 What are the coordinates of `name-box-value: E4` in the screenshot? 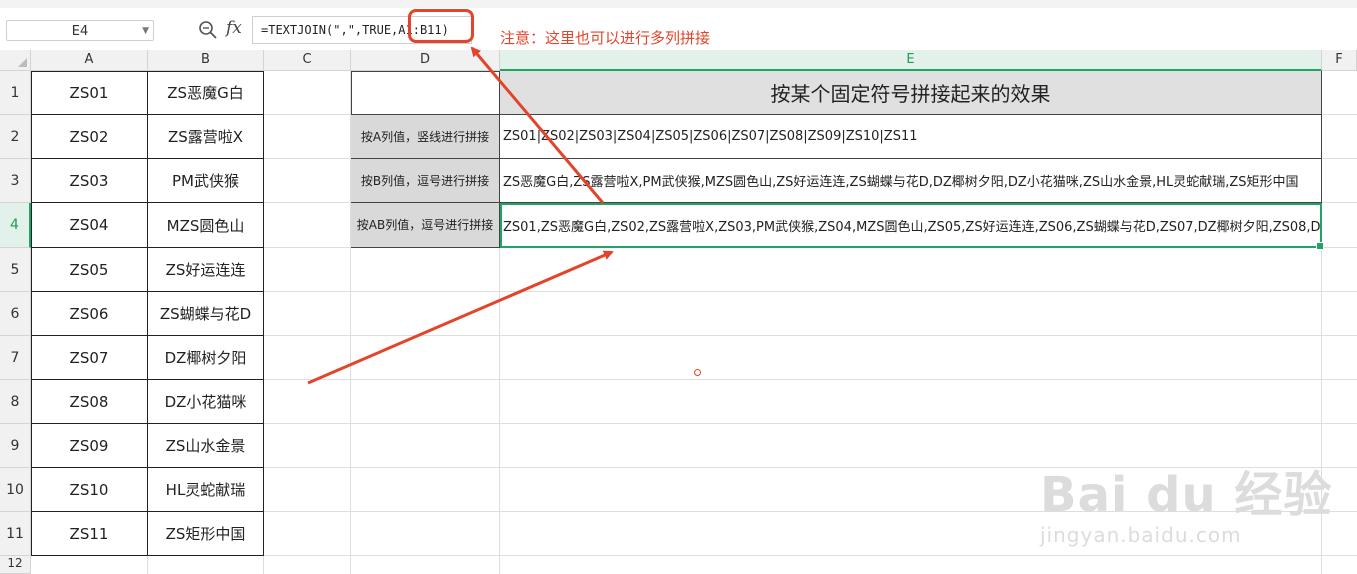 It's located at (80, 31).